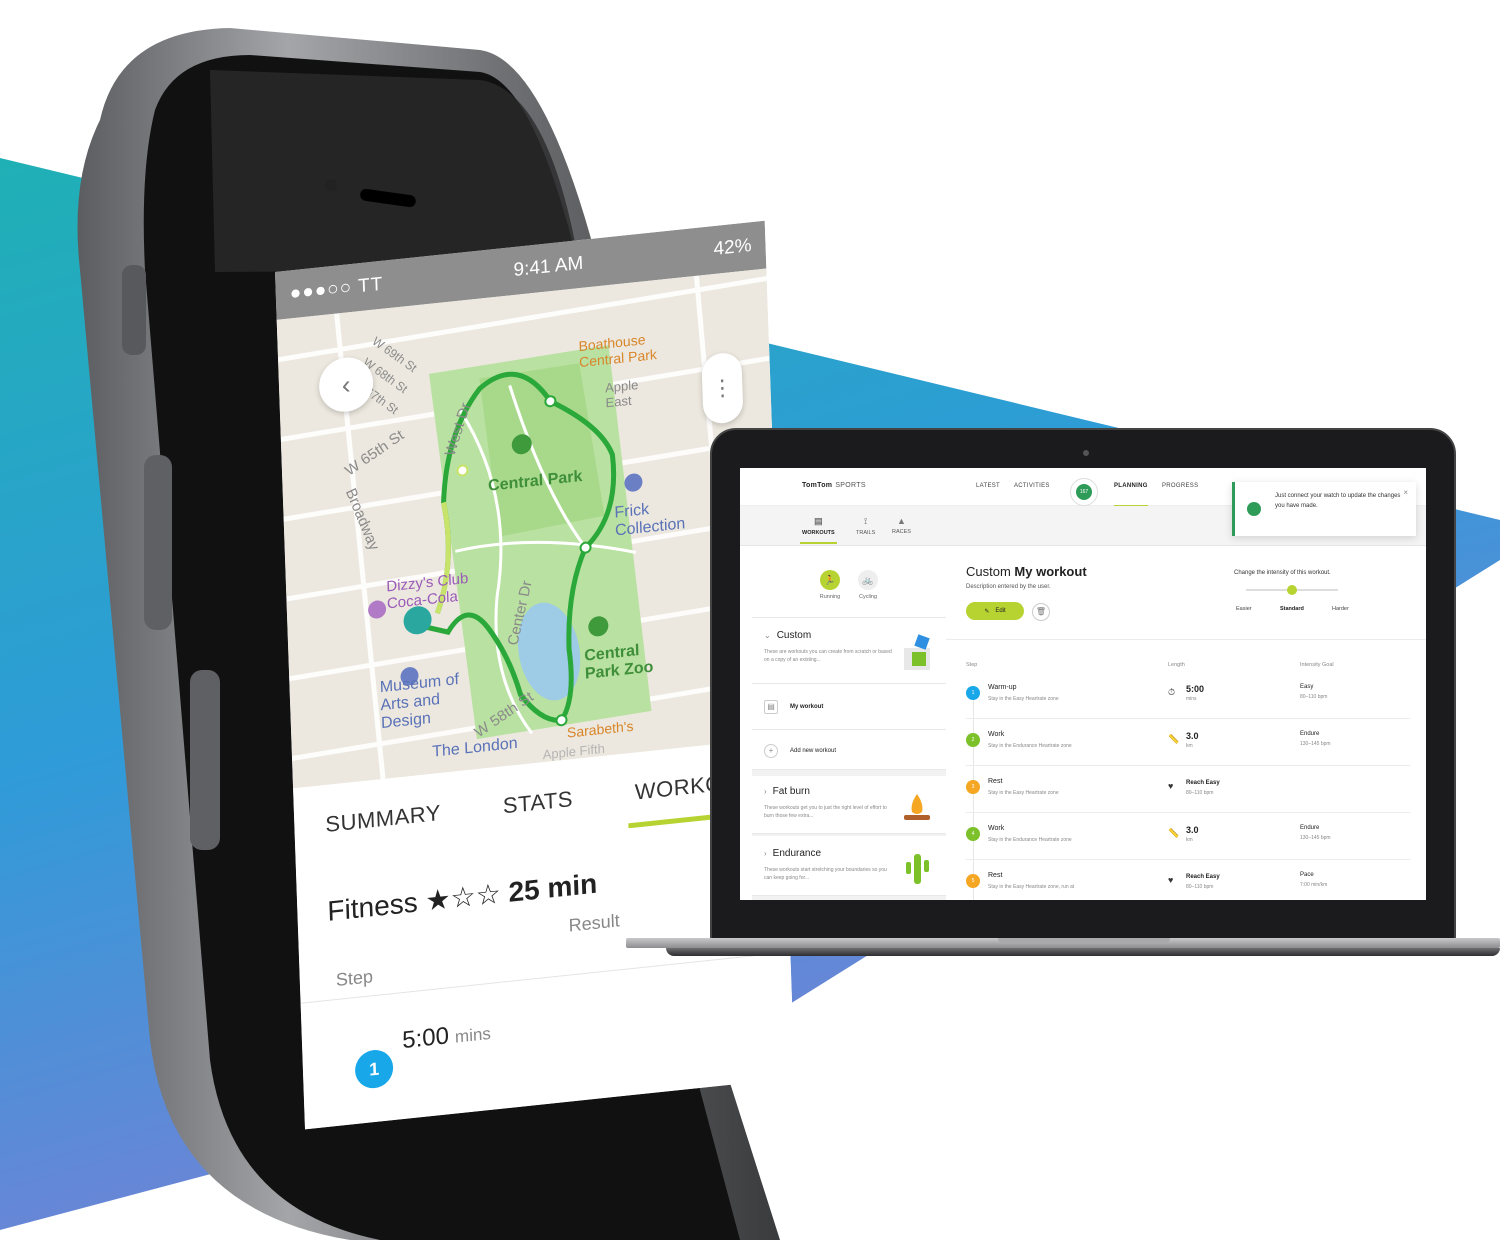  I want to click on pencil-icon: ✎, so click(987, 611).